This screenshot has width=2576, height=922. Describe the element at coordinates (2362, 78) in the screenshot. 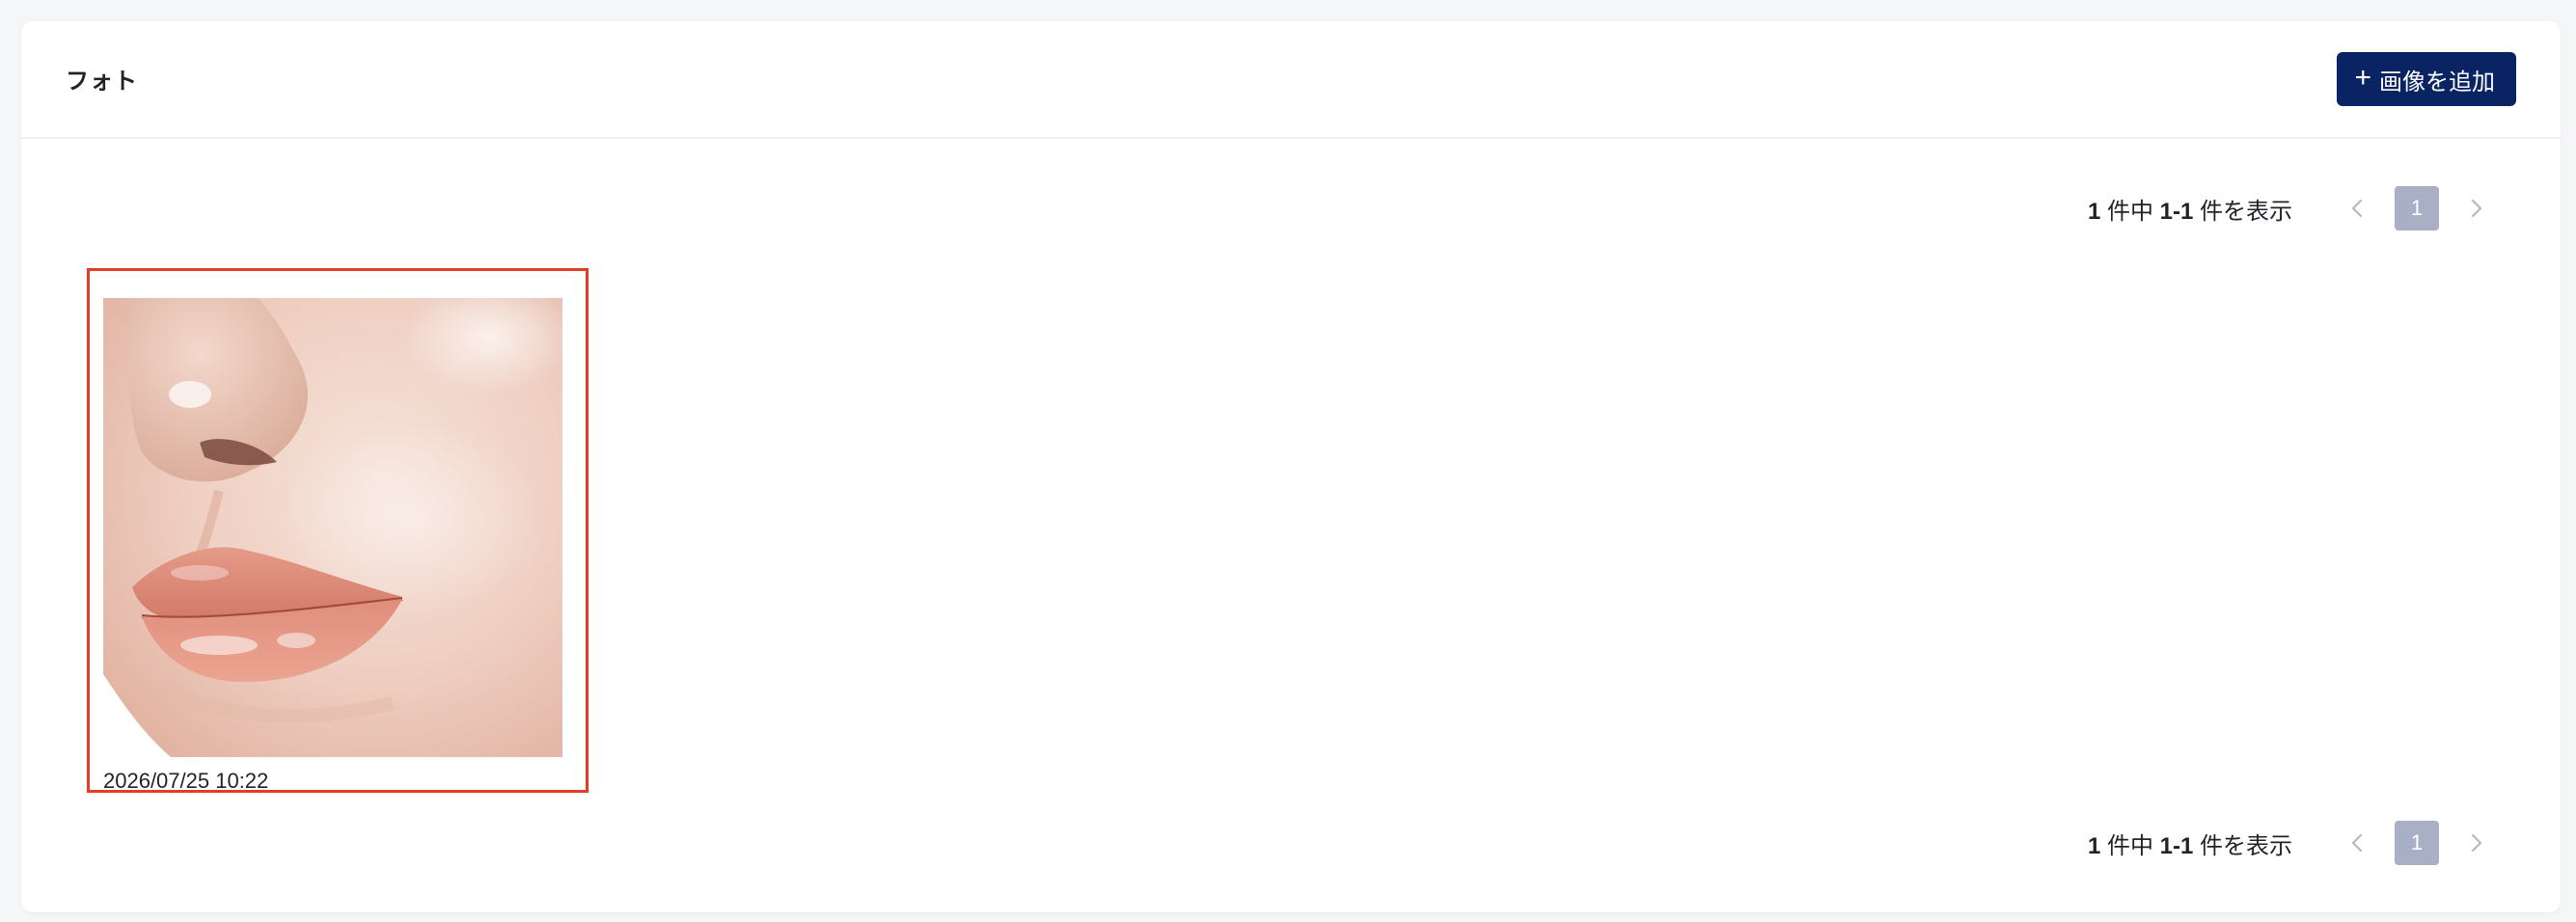

I see `plus-icon: +` at that location.